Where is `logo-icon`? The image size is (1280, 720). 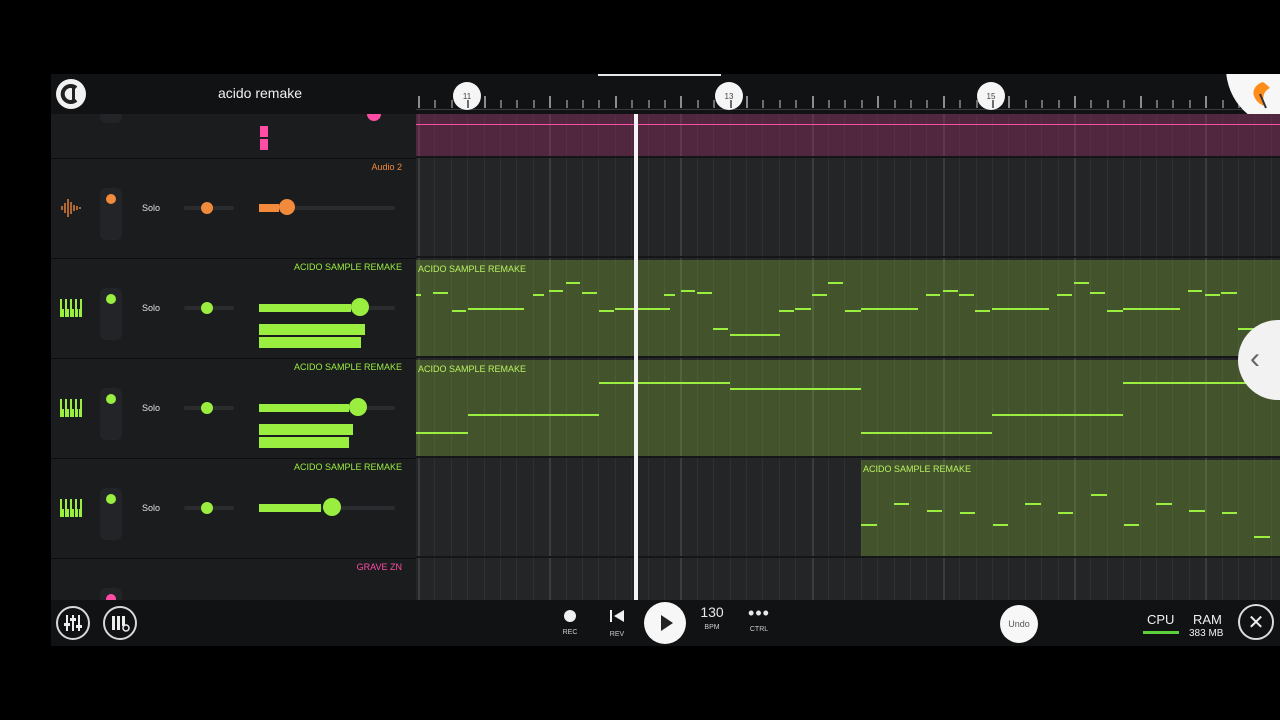 logo-icon is located at coordinates (71, 94).